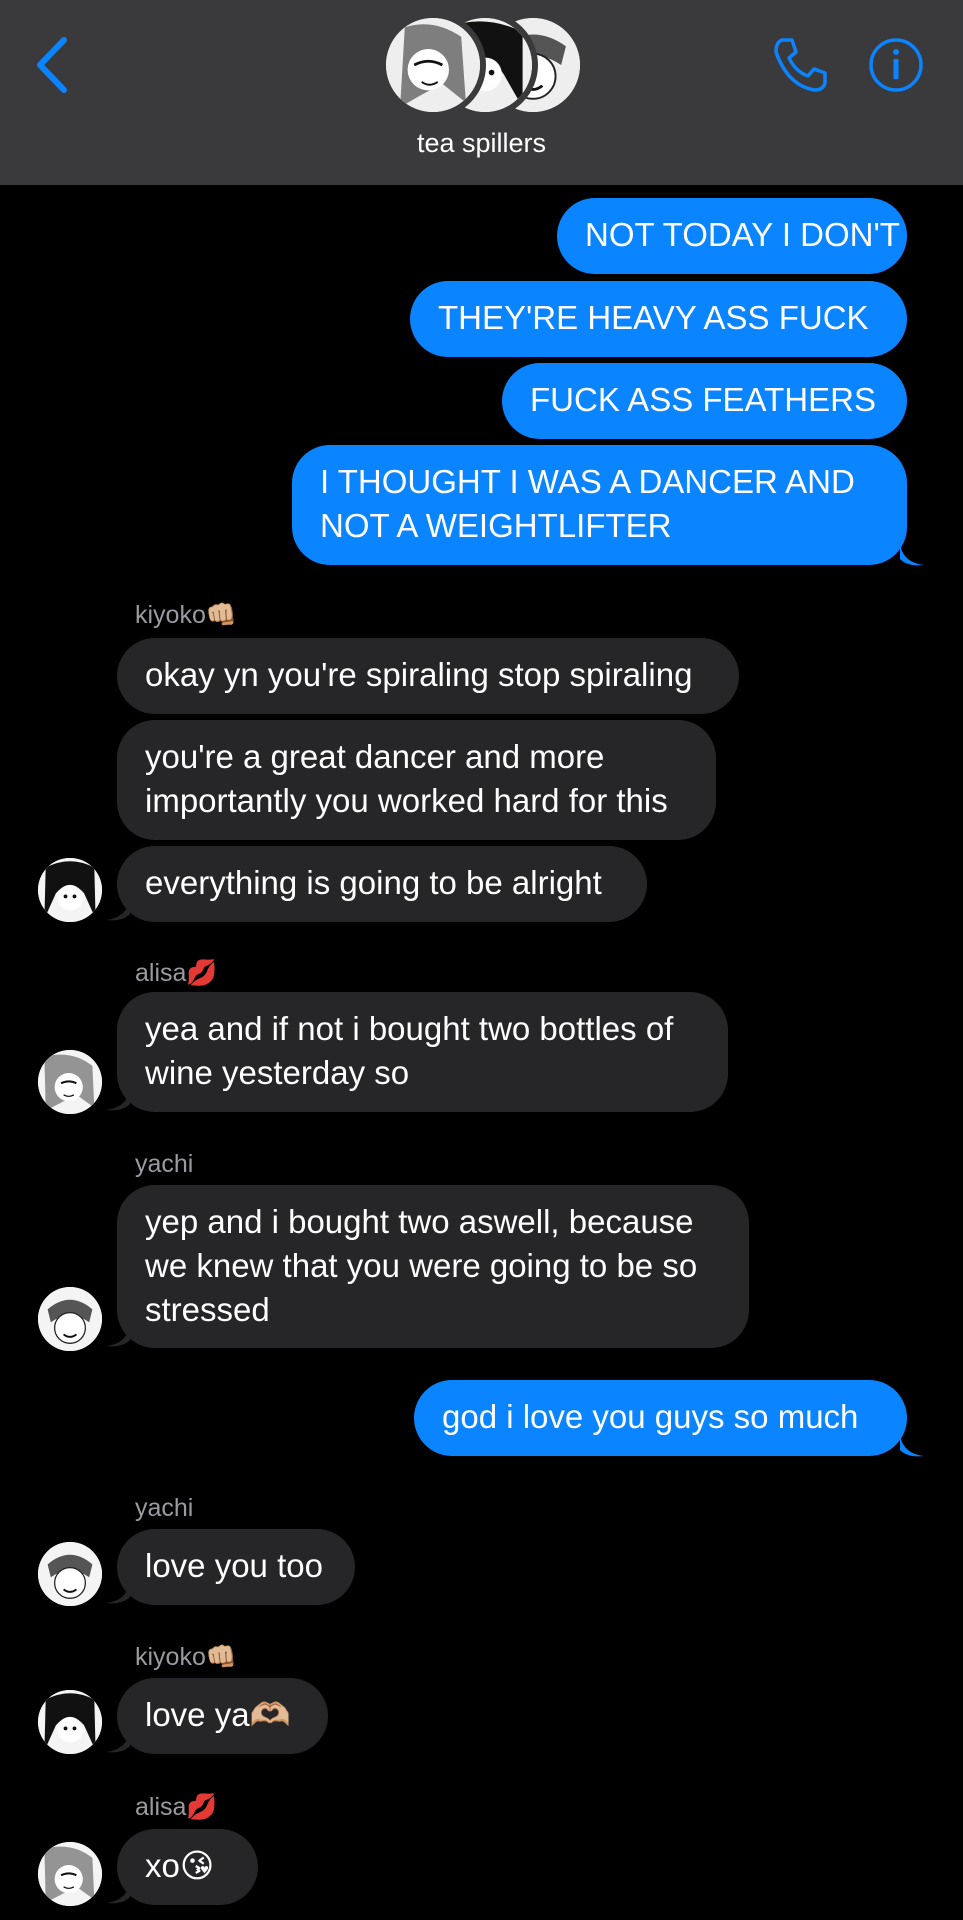  What do you see at coordinates (270, 1714) in the screenshot?
I see `heart-hands-emoji: 🫶🏼` at bounding box center [270, 1714].